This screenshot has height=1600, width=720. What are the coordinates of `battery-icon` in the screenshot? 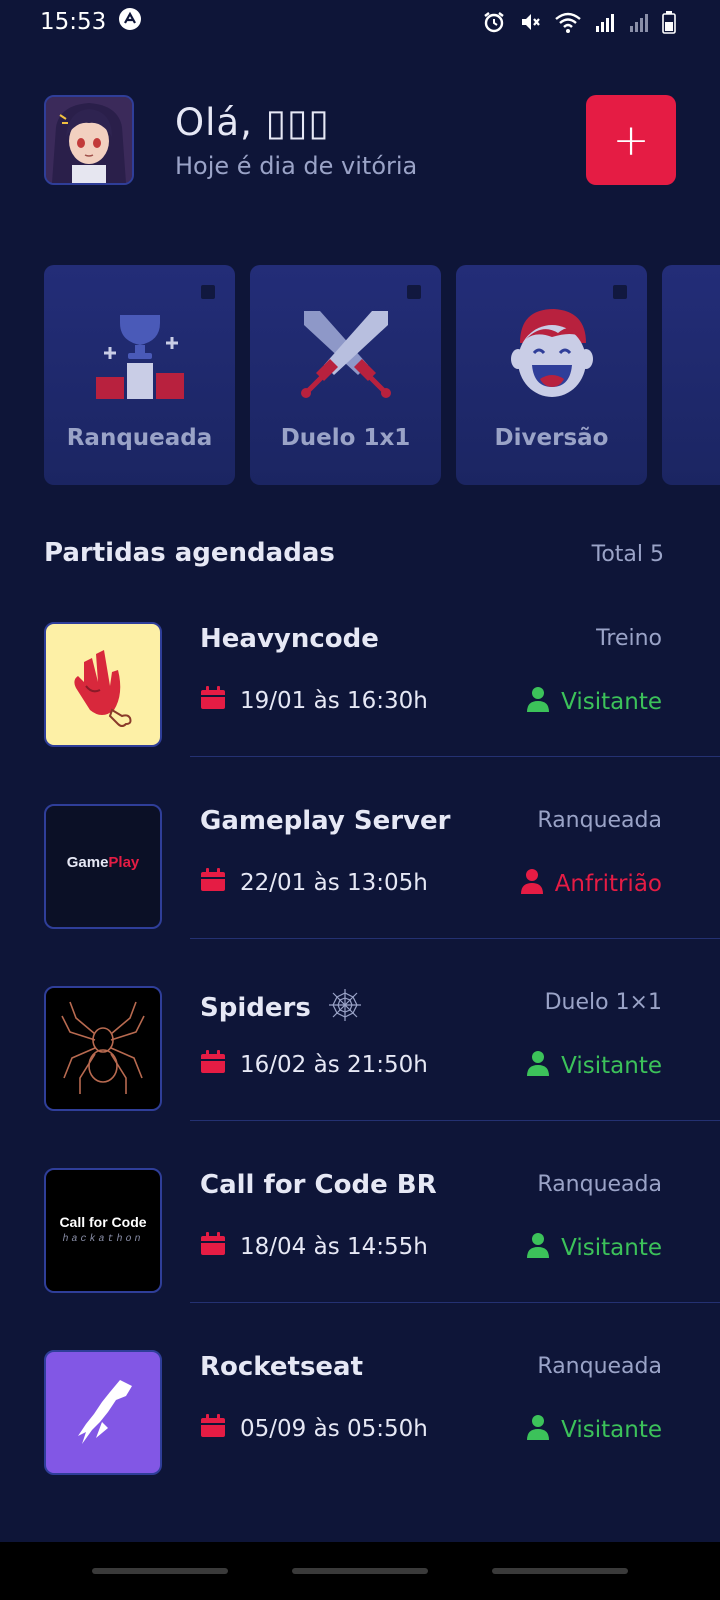 It's located at (669, 22).